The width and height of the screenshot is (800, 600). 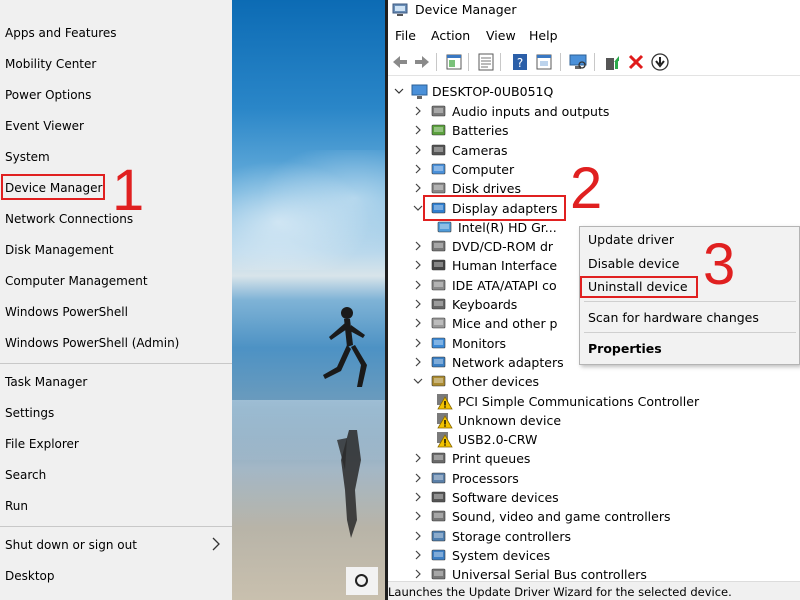 I want to click on tree-category-system-devices: System devices, so click(x=603, y=555).